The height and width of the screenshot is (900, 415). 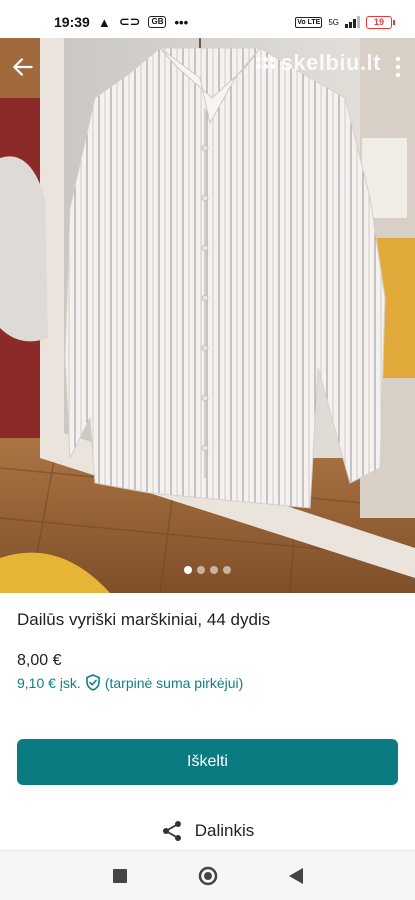 What do you see at coordinates (144, 619) in the screenshot?
I see `listing-title: Dailūs vyriški marškiniai, 44 dydis` at bounding box center [144, 619].